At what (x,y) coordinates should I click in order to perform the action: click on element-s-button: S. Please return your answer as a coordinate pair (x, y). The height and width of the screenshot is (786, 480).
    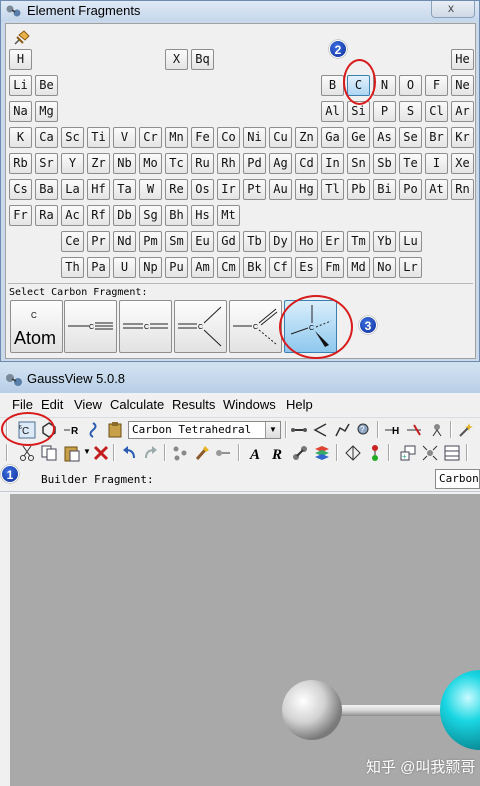
    Looking at the image, I should click on (410, 111).